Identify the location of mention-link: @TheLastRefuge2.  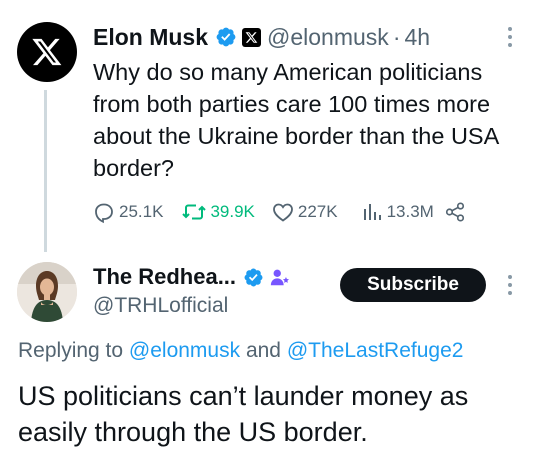
(375, 350).